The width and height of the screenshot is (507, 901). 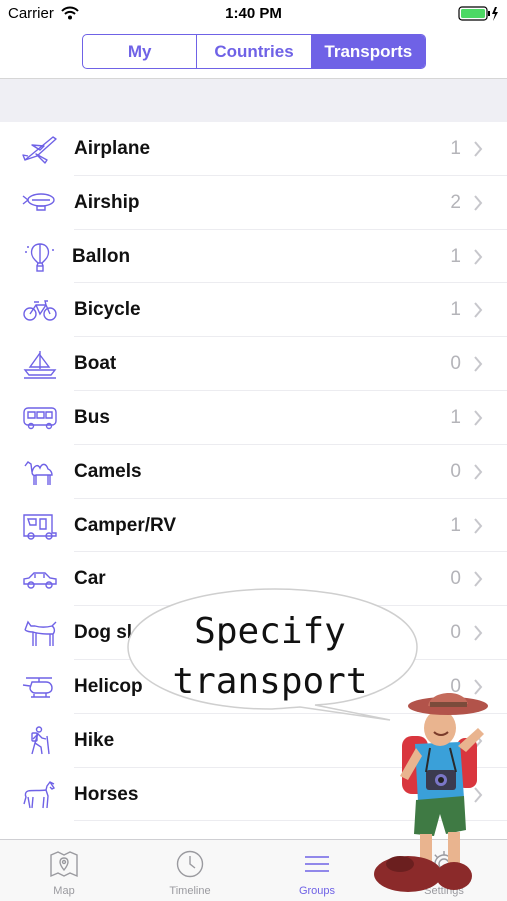 I want to click on tab-timeline: Timeline, so click(x=190, y=870).